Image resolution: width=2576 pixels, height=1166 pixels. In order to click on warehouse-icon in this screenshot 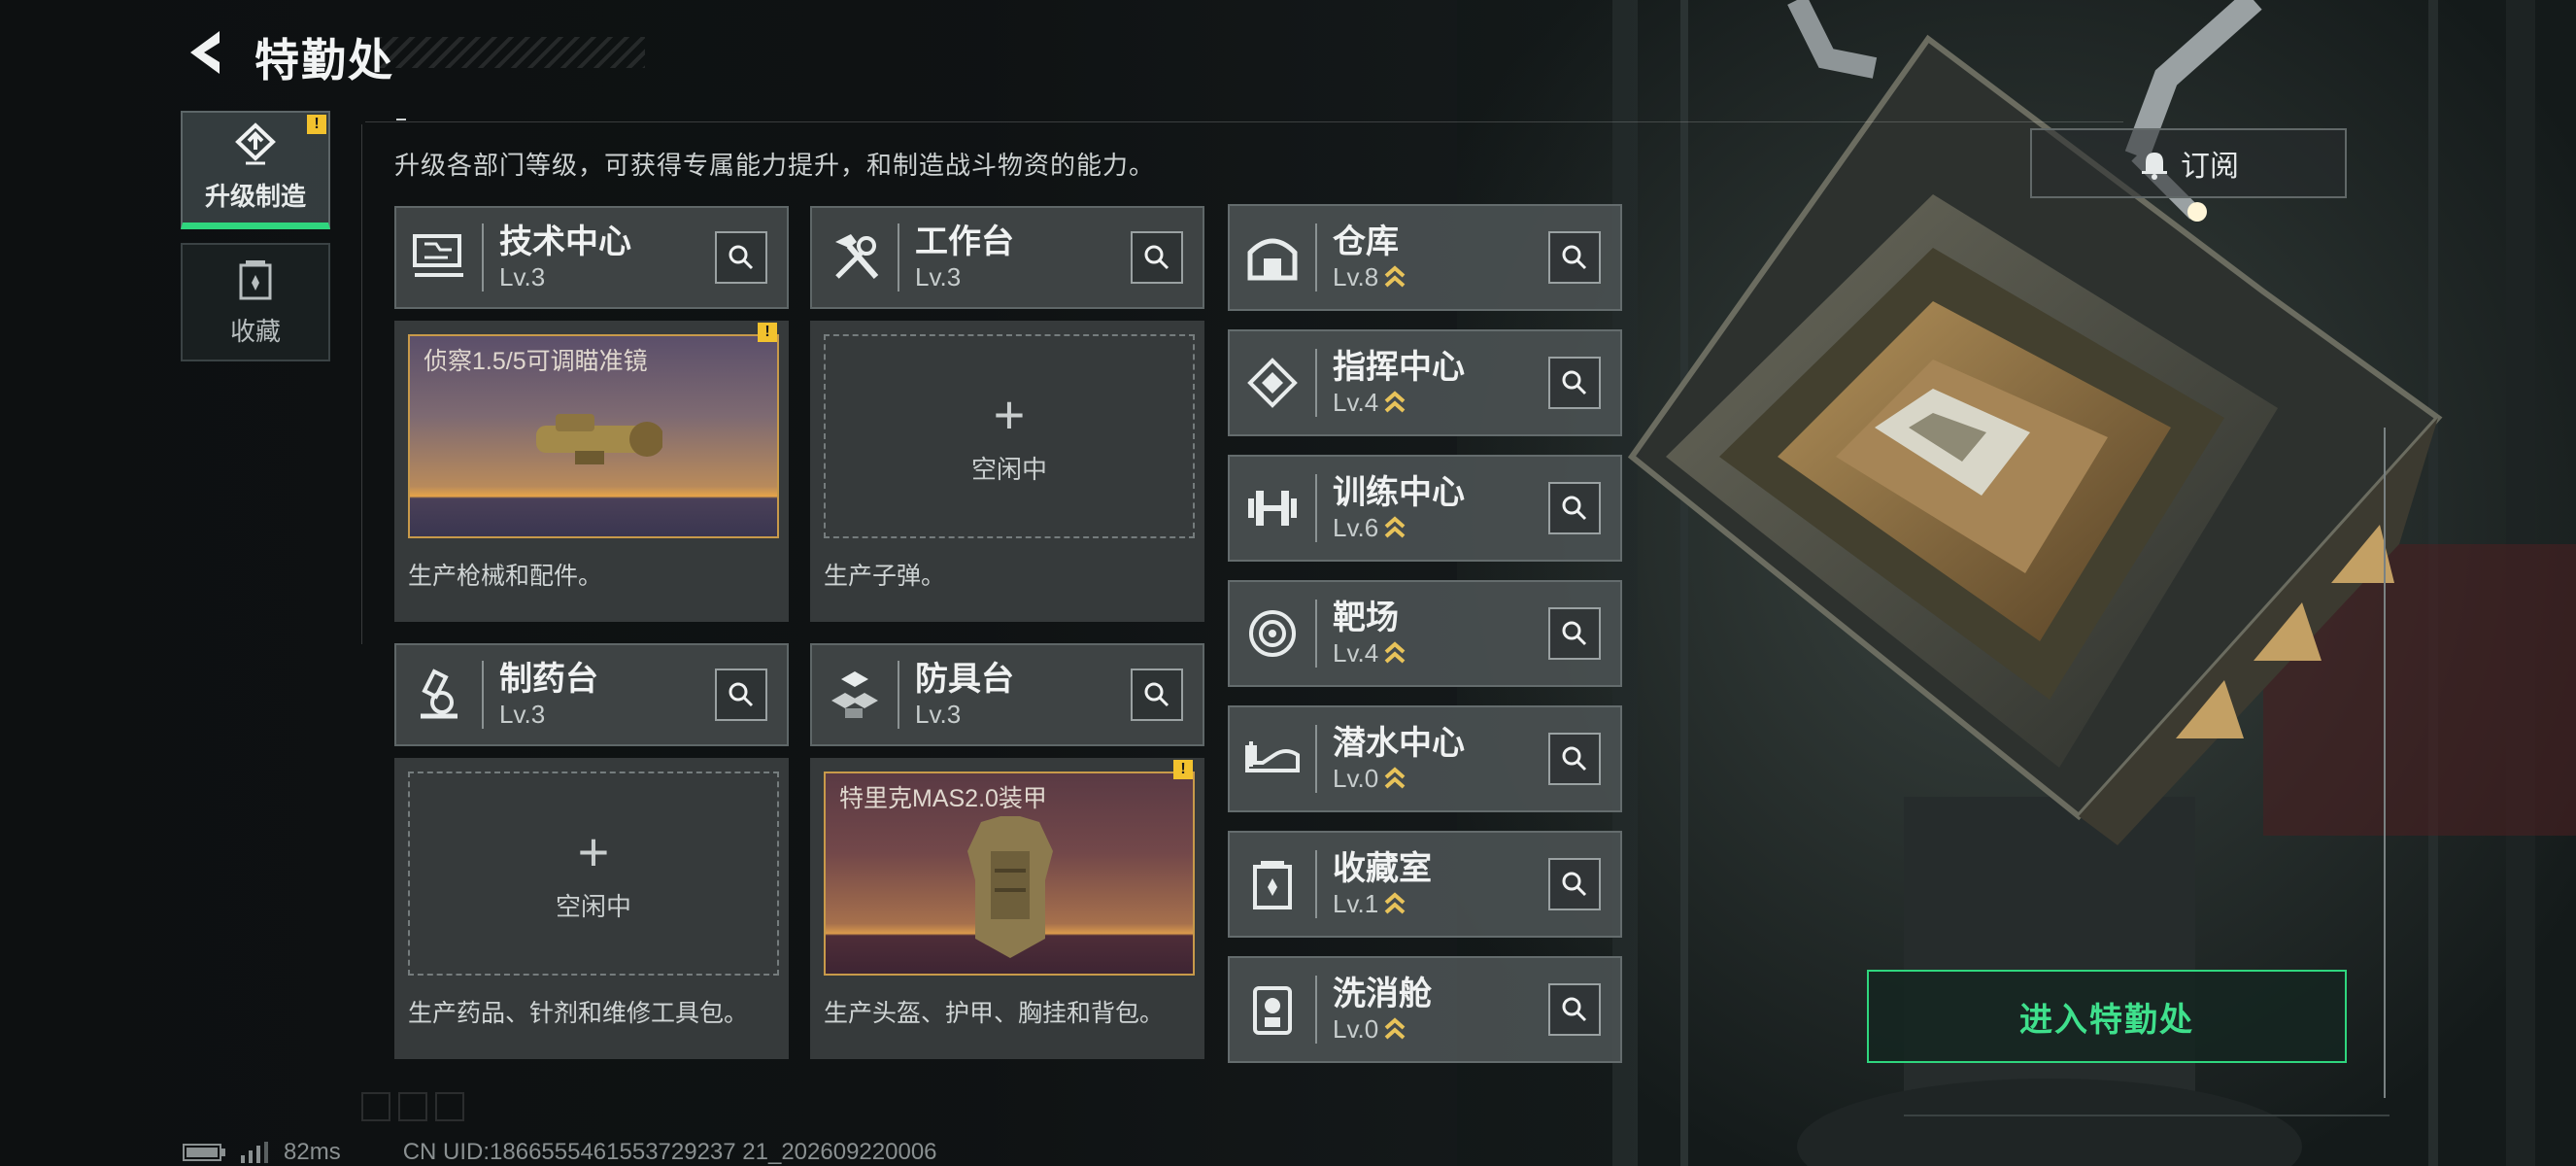, I will do `click(1272, 259)`.